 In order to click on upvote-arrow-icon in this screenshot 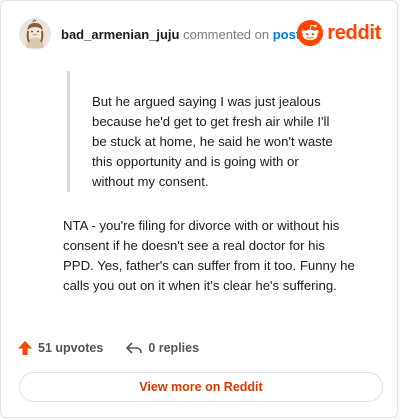, I will do `click(25, 348)`.